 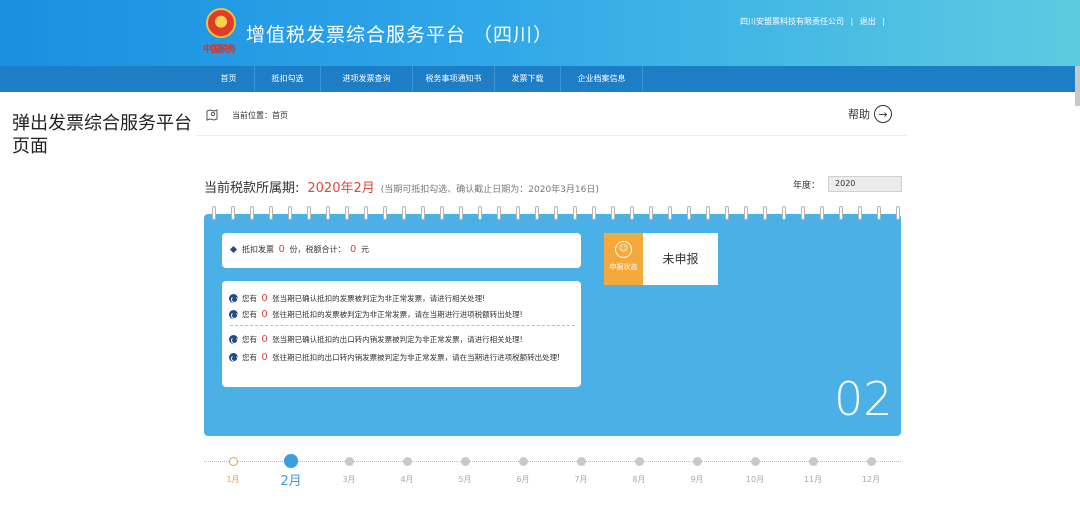 What do you see at coordinates (522, 479) in the screenshot?
I see `timeline-month-6: 6月` at bounding box center [522, 479].